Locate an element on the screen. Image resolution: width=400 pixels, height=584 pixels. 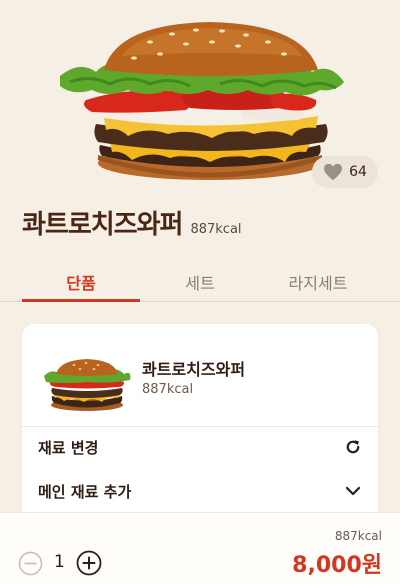
total-kcal: 887kcal is located at coordinates (358, 536).